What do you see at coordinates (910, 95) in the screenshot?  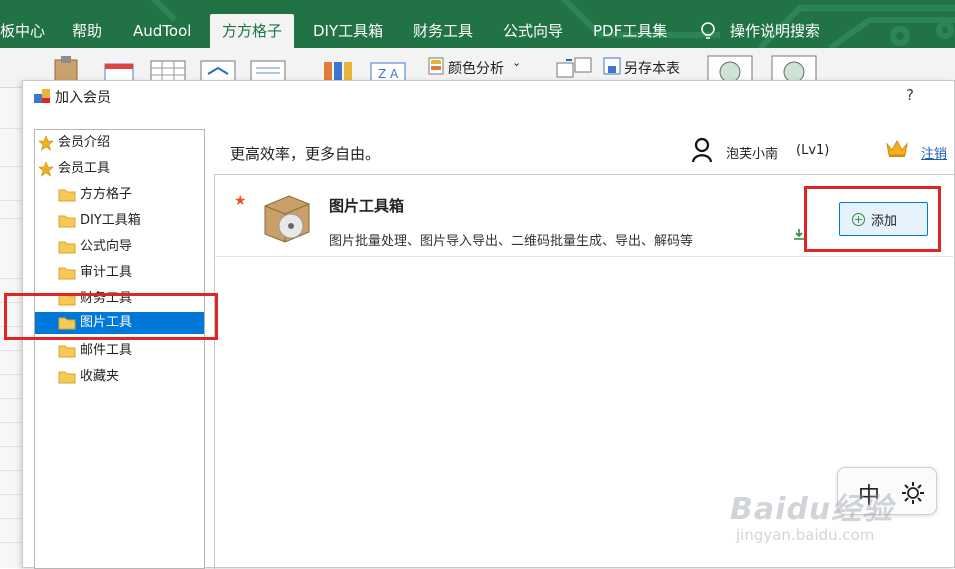 I see `help-button: ?` at bounding box center [910, 95].